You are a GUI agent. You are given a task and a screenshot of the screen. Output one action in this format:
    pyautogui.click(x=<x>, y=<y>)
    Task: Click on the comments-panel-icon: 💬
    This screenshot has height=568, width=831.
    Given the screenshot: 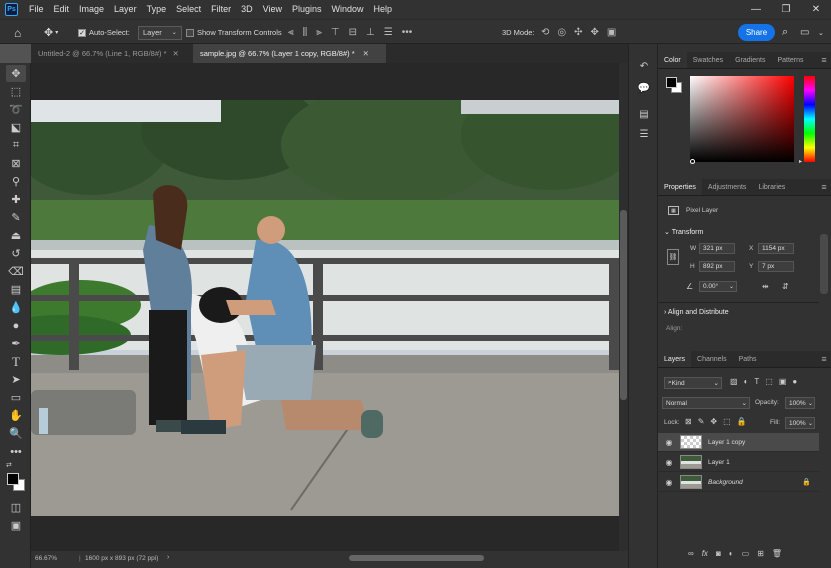 What is the action you would take?
    pyautogui.click(x=644, y=88)
    